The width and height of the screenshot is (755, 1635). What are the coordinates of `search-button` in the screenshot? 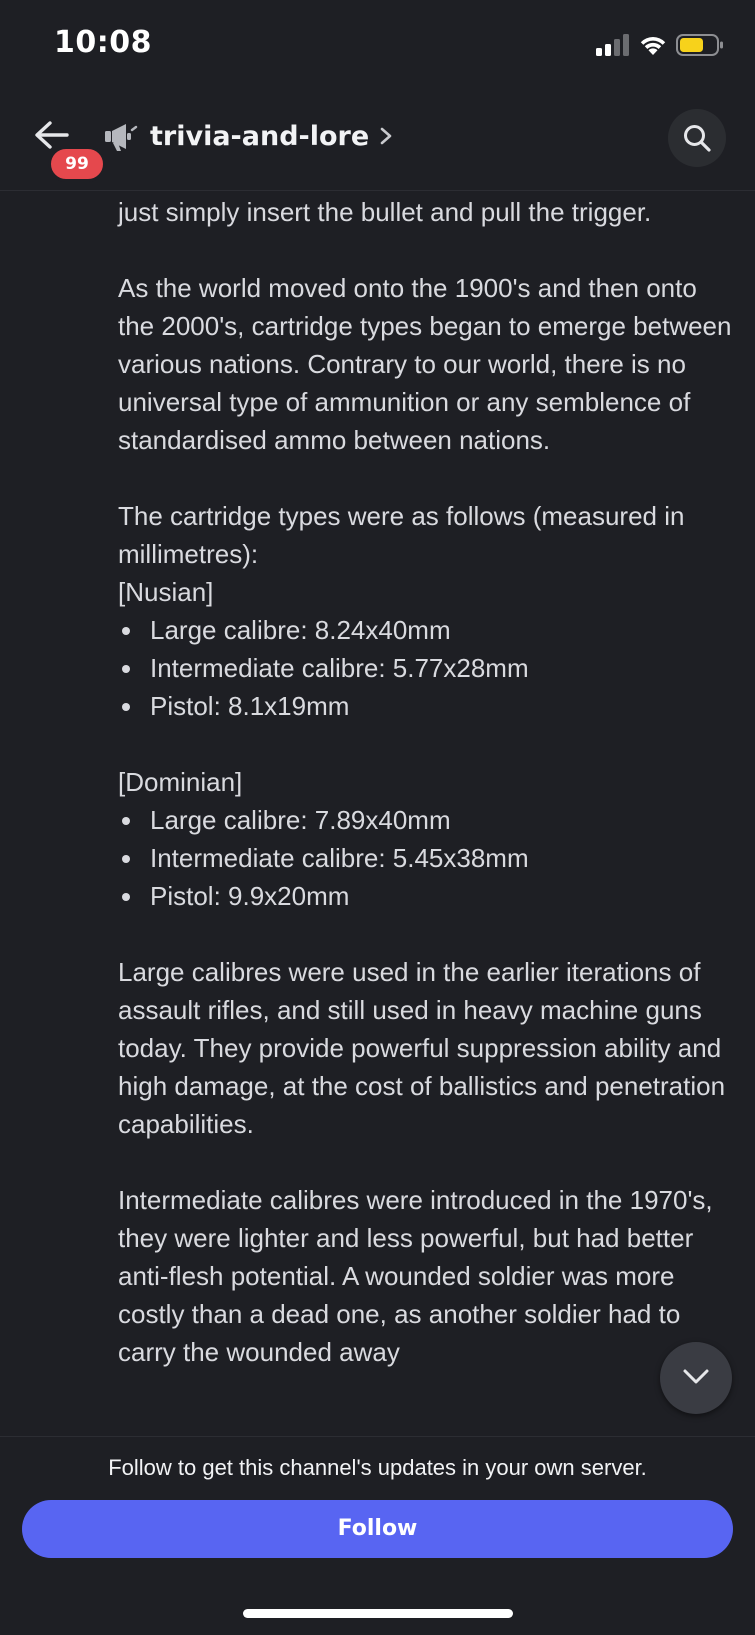 It's located at (697, 138).